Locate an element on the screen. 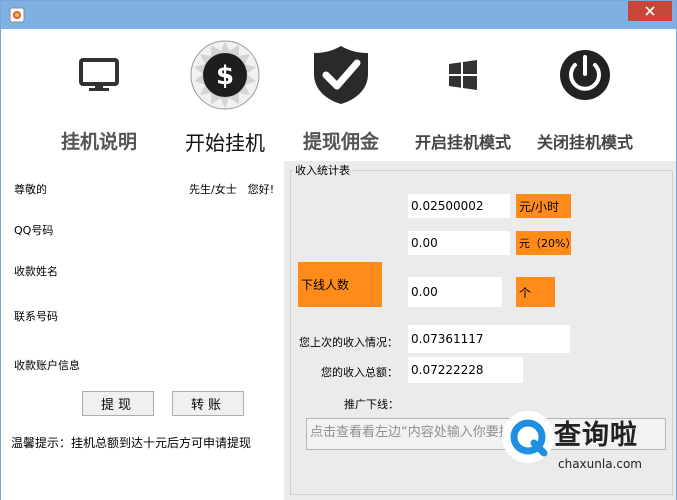  withdraw-tip: 温馨提示：挂机总额到达十元后方可申请提现 is located at coordinates (131, 443).